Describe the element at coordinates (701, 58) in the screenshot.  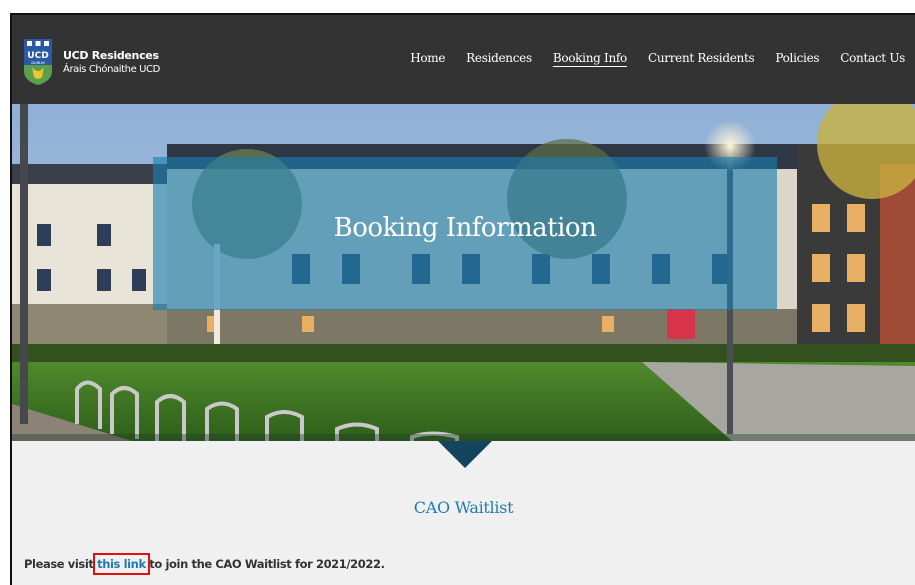
I see `nav-current-residents: Current Residents` at that location.